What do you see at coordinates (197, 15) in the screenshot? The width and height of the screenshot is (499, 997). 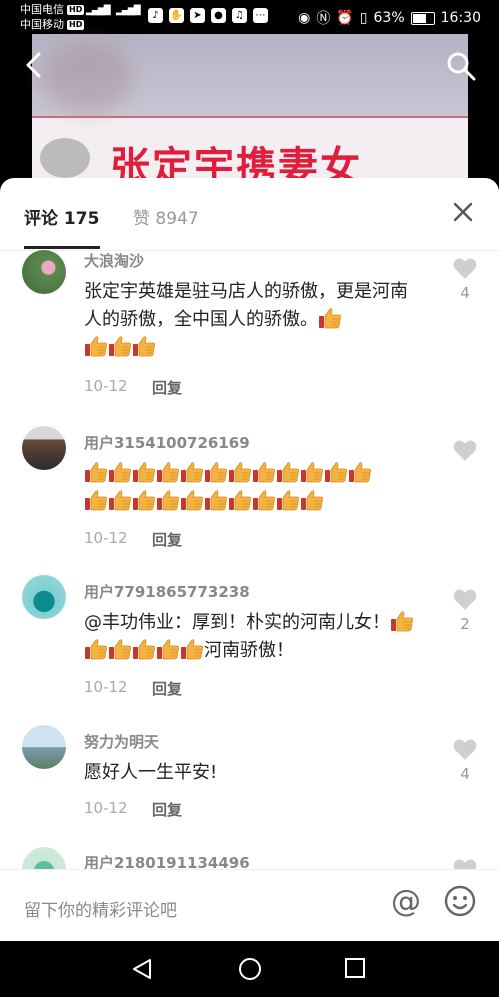 I see `app-icon: ➤` at bounding box center [197, 15].